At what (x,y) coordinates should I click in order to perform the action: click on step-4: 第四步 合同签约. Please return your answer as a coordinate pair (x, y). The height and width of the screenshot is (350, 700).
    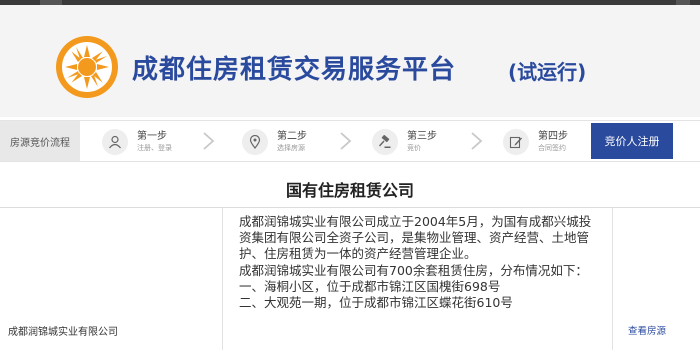
    Looking at the image, I should click on (547, 141).